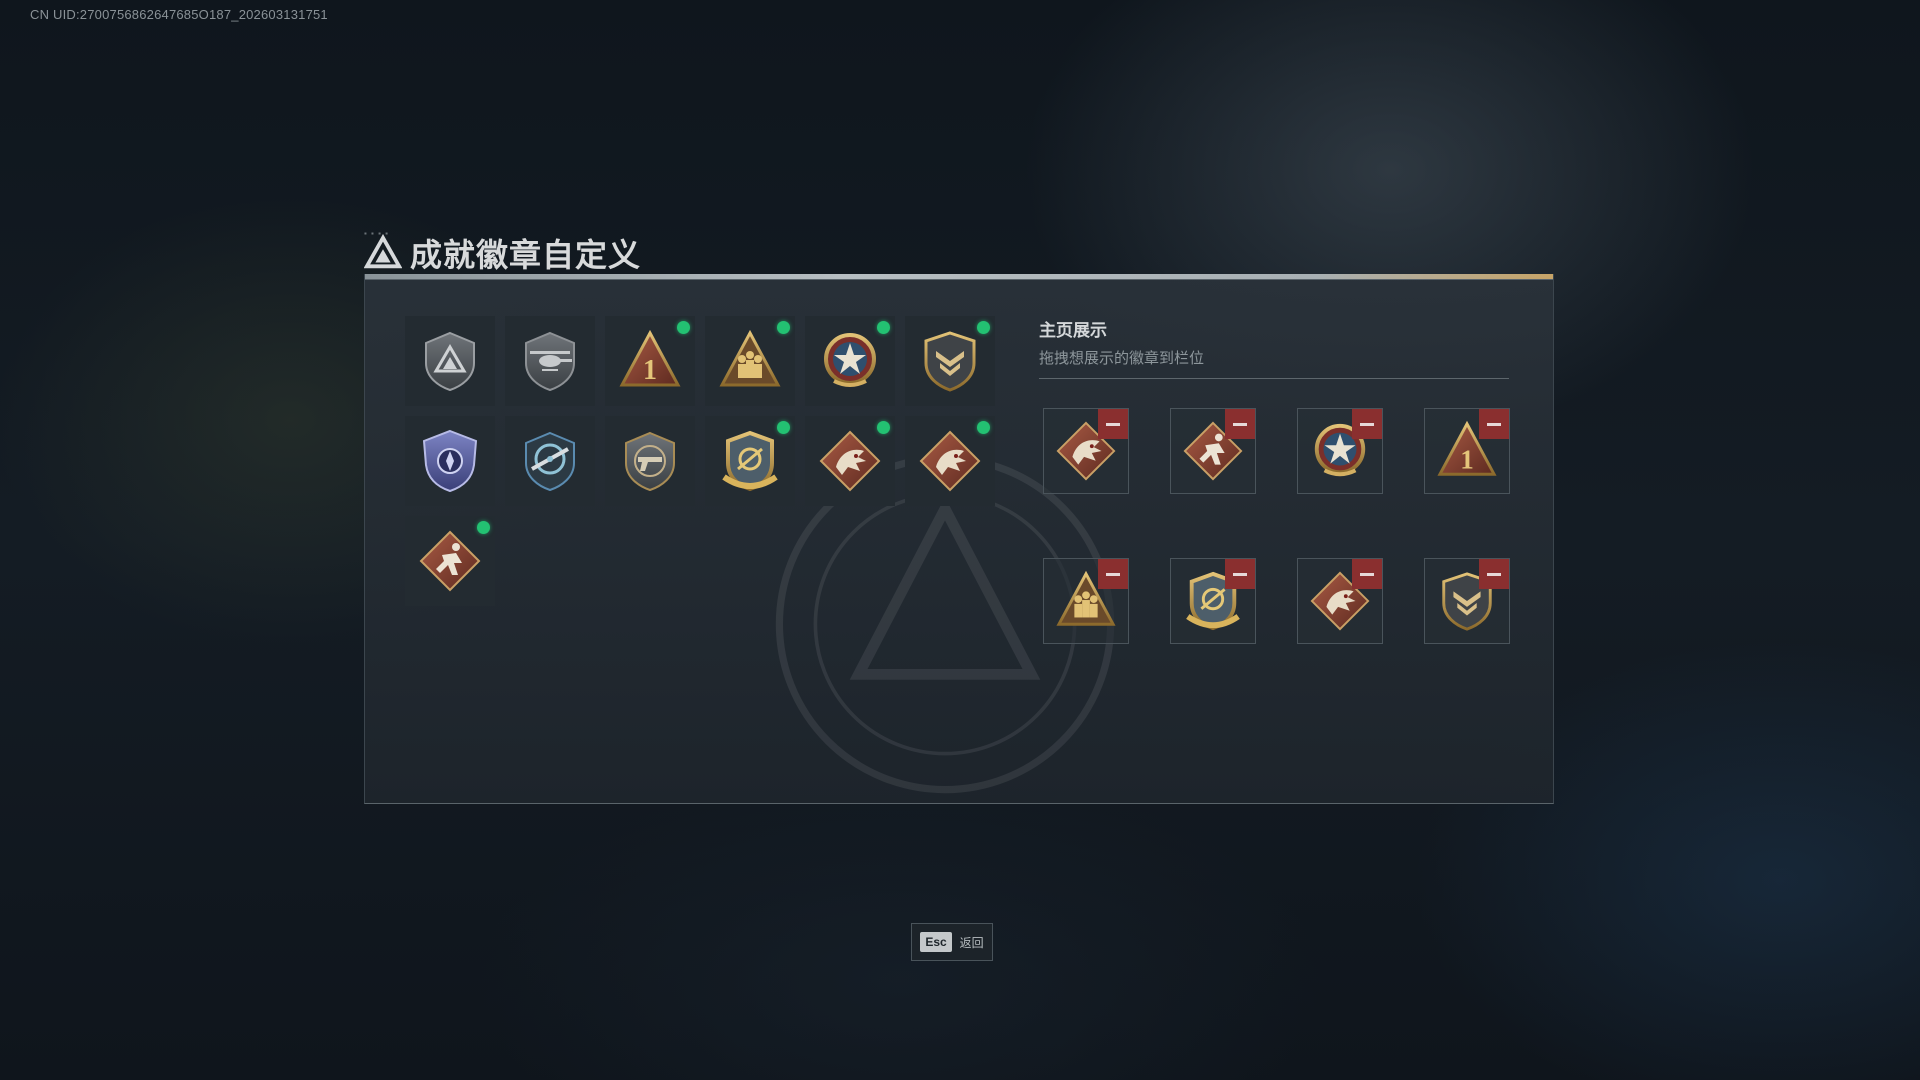 This screenshot has width=1920, height=1080. What do you see at coordinates (1073, 330) in the screenshot?
I see `showcase-title: 主页展示` at bounding box center [1073, 330].